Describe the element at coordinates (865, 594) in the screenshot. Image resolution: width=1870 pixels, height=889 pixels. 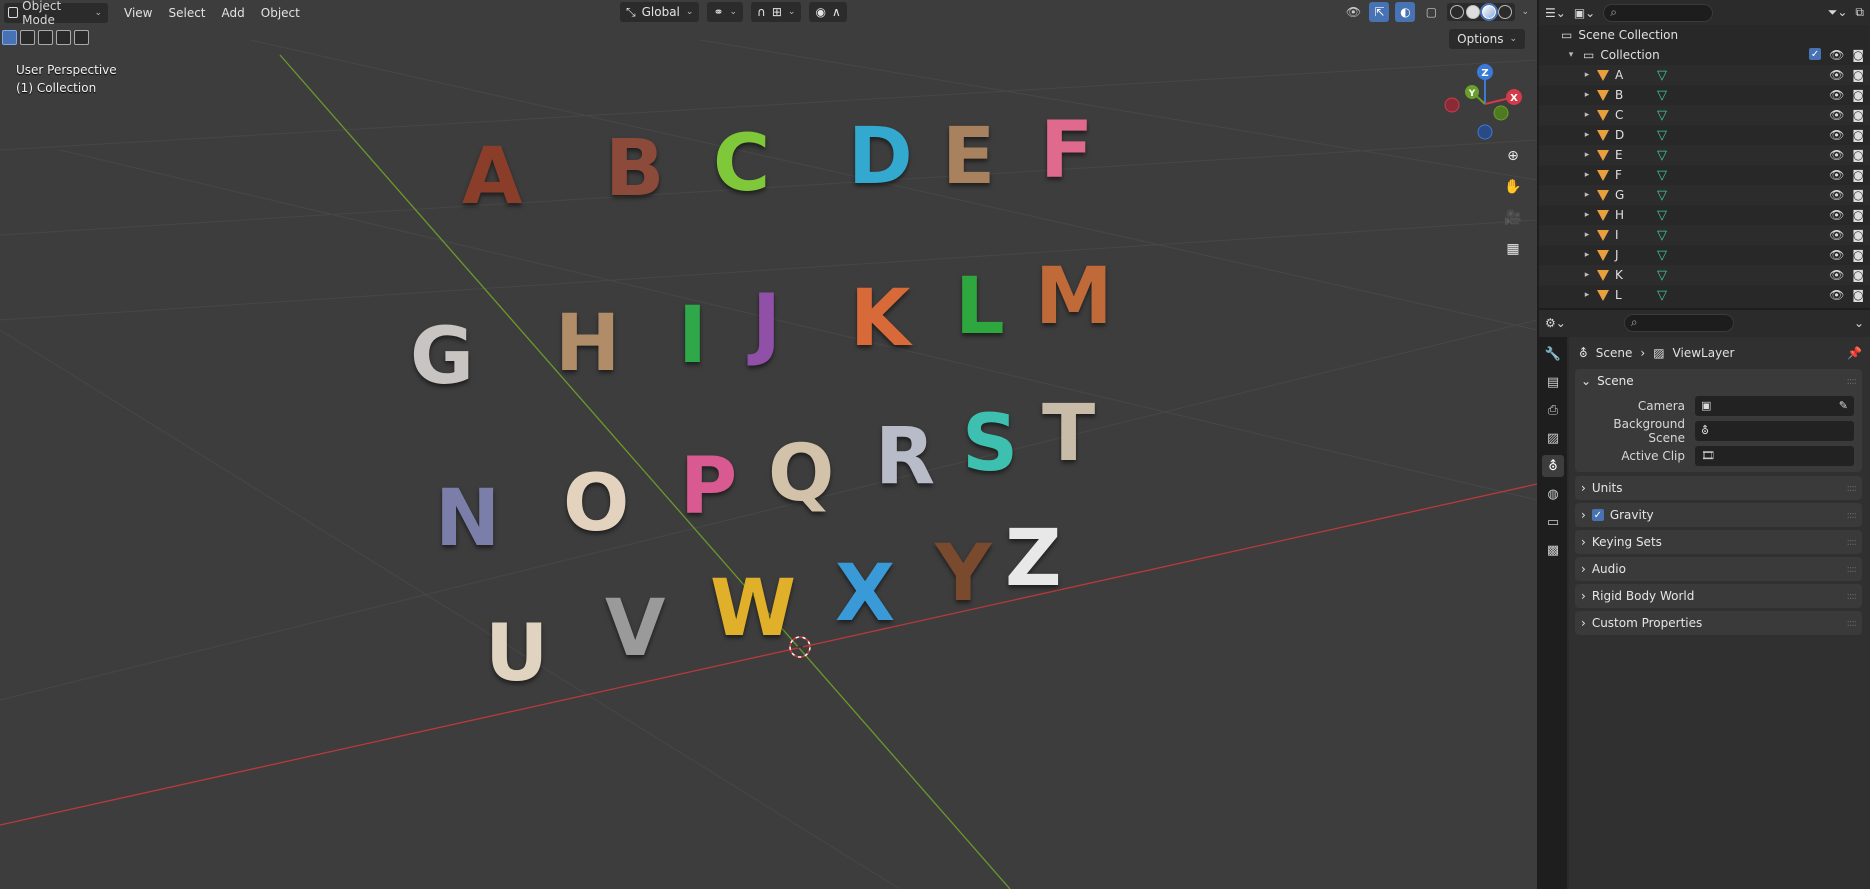
I see `letter-model-x: X` at that location.